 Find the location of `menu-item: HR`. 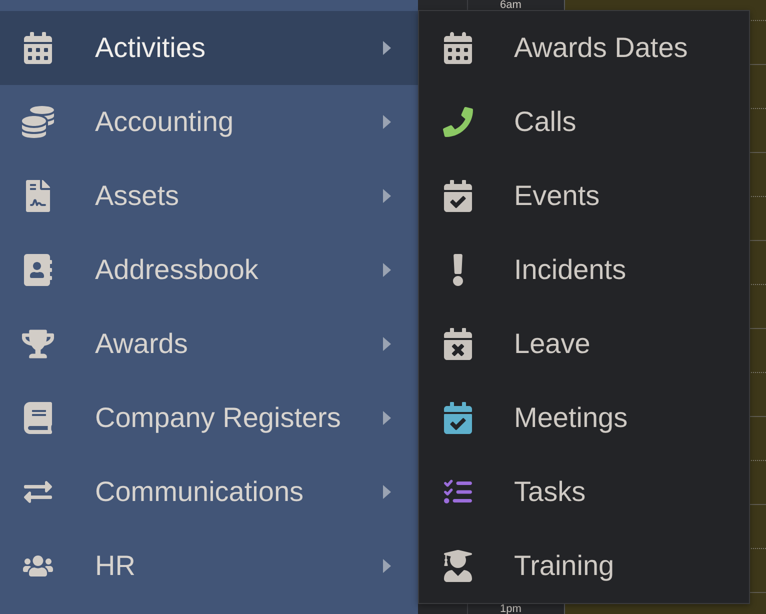

menu-item: HR is located at coordinates (209, 566).